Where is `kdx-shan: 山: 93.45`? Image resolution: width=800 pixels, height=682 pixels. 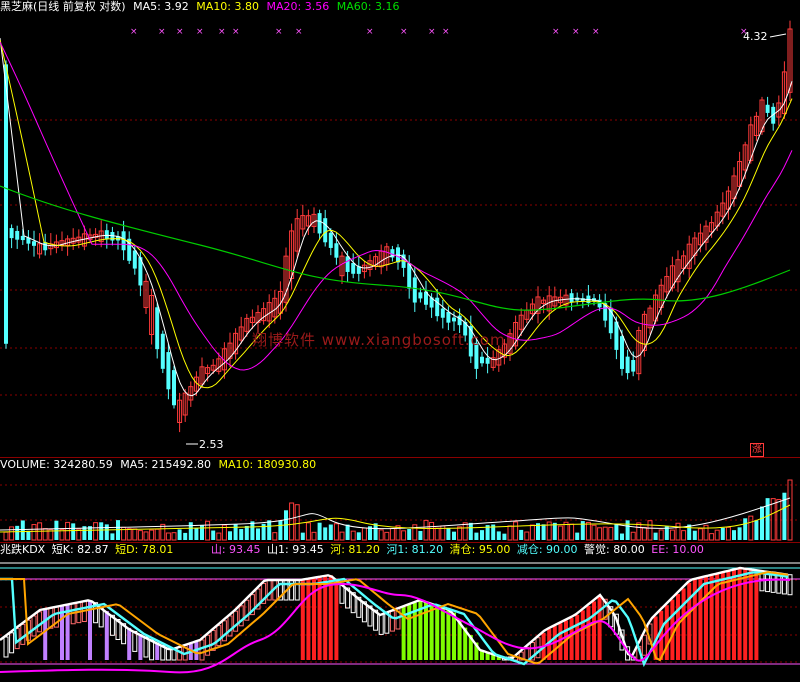
kdx-shan: 山: 93.45 is located at coordinates (235, 549).